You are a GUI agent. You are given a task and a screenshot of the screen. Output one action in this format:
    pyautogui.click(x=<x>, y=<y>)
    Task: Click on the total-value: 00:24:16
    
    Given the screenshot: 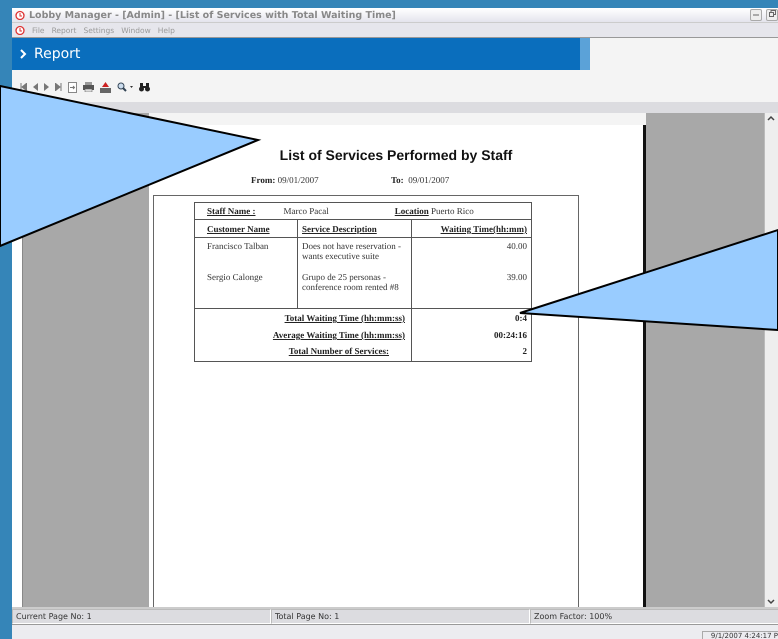 What is the action you would take?
    pyautogui.click(x=510, y=335)
    